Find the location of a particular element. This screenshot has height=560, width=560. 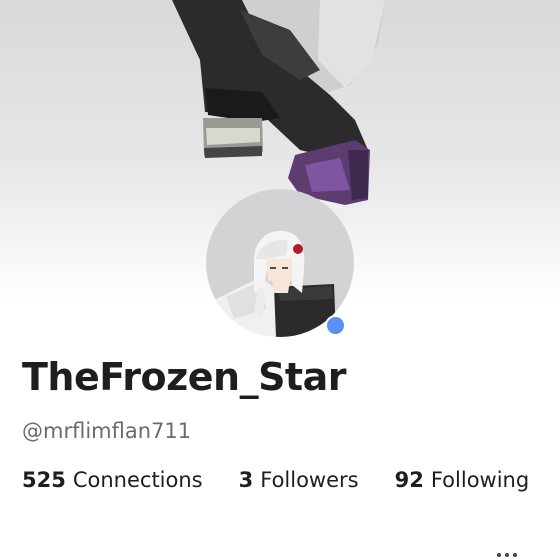

username: @mrflimflan711 is located at coordinates (107, 431).